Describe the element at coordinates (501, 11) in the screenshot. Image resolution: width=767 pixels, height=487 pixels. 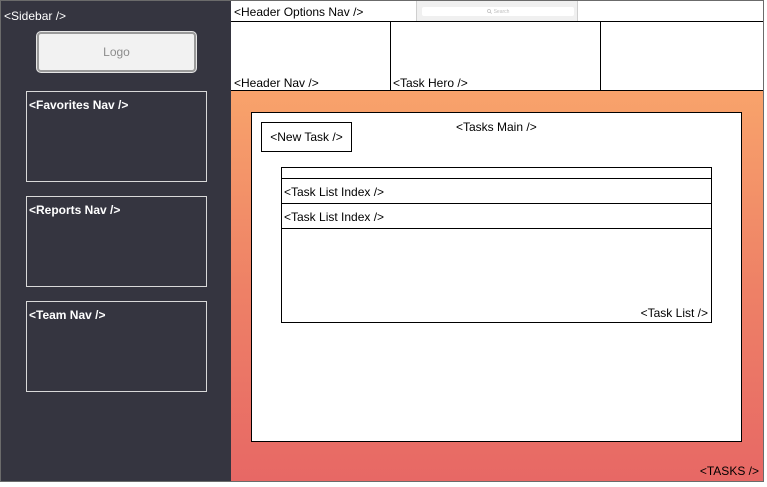
I see `search-placeholder: Search` at that location.